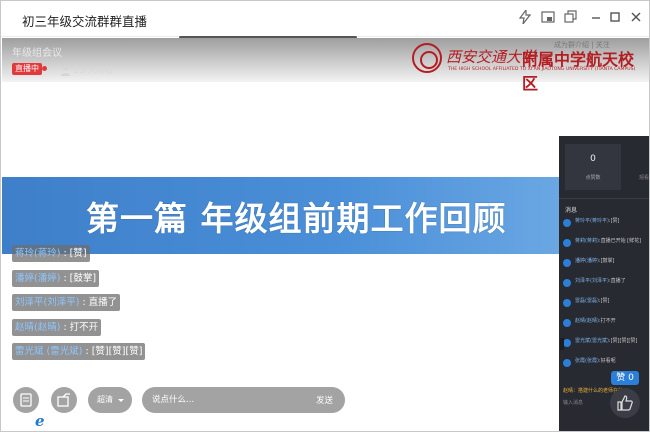 The image size is (650, 432). I want to click on sender-name: 雷光斌(雷光斌), so click(592, 341).